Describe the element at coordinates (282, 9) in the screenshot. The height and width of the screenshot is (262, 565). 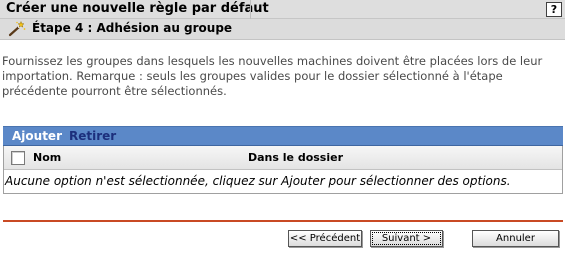
I see `title-bar: Créer une nouvelle règle par défaut ?` at that location.